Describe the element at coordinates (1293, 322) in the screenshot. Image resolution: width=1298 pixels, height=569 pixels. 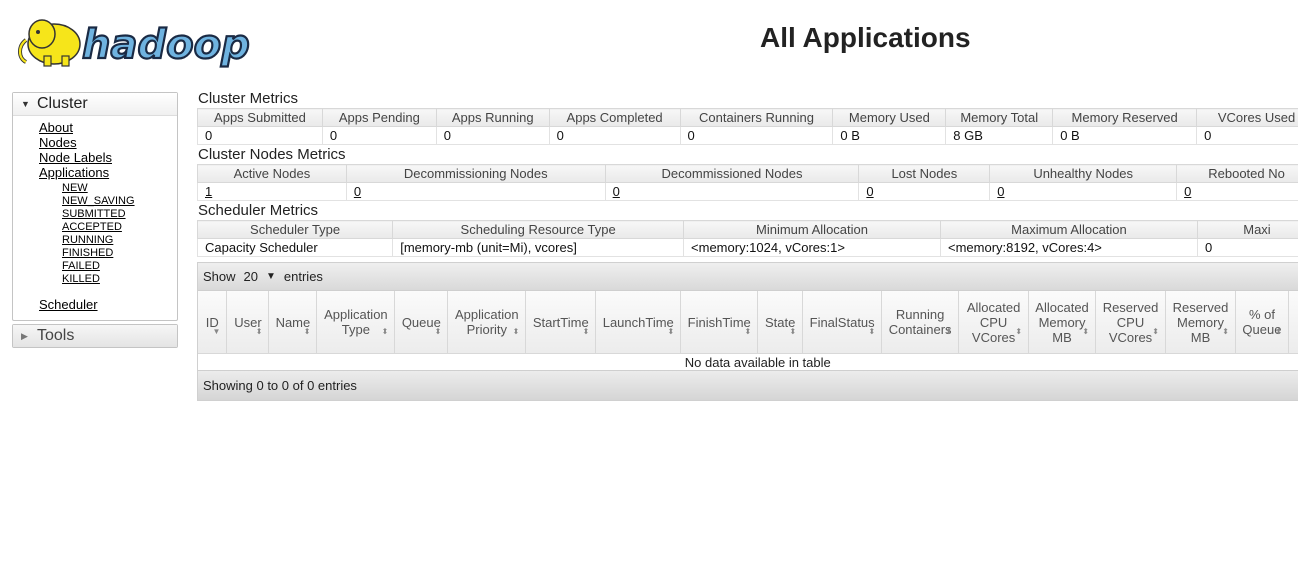
I see `column-header-overflow` at that location.